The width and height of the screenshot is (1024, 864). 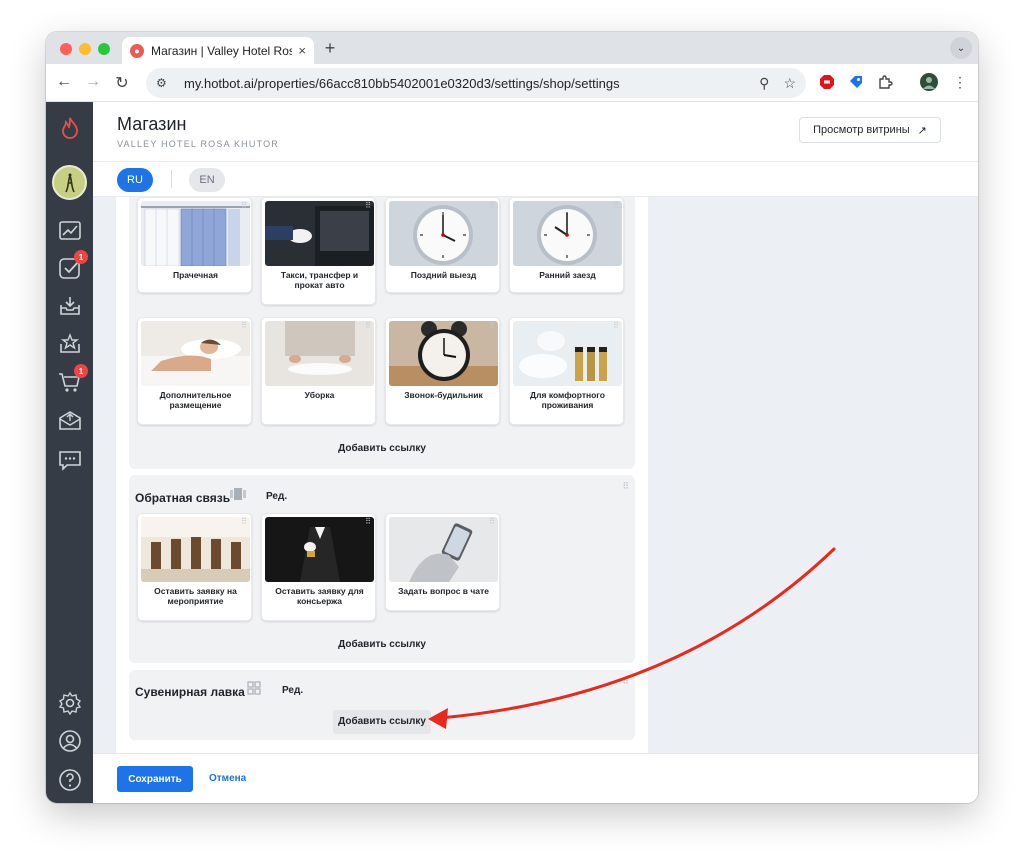 What do you see at coordinates (69, 779) in the screenshot?
I see `help-question-icon` at bounding box center [69, 779].